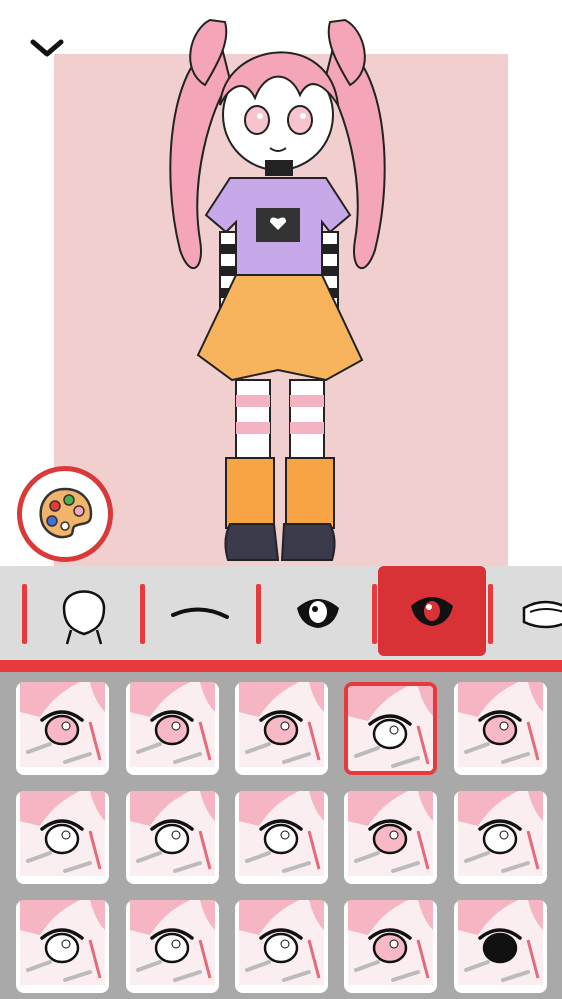  I want to click on eye-option-round-outline, so click(390, 728).